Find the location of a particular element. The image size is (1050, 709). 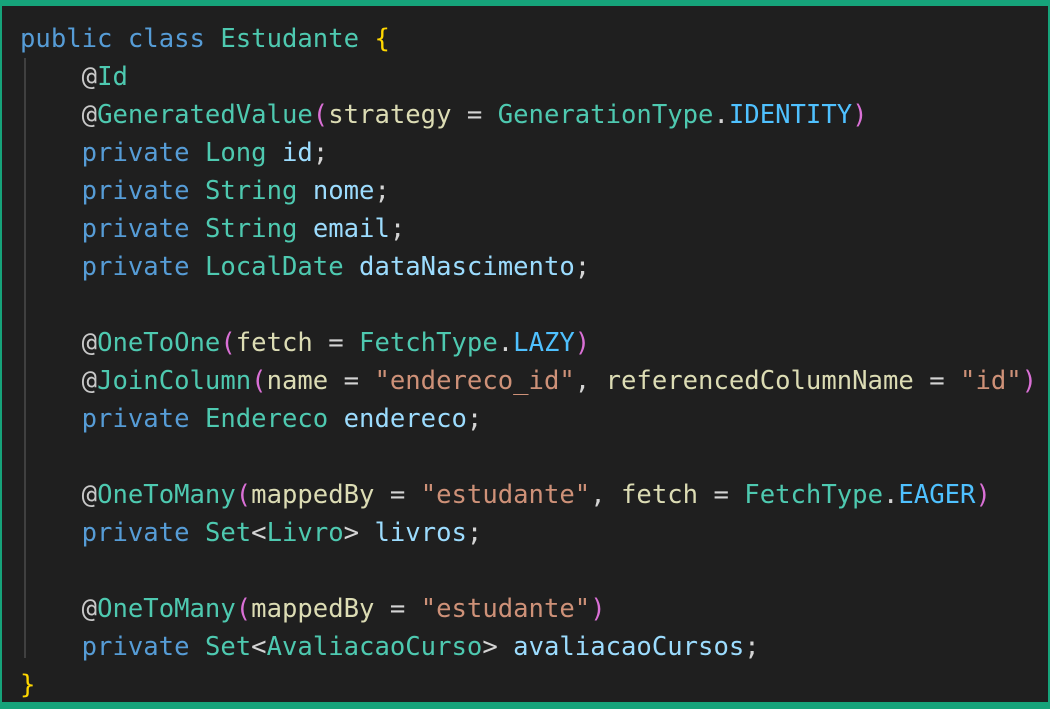

token-param: mappedBy is located at coordinates (313, 495).